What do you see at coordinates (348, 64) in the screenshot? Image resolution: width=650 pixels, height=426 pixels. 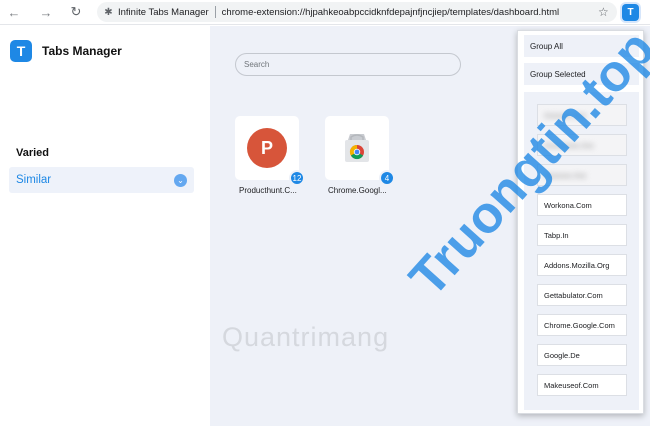 I see `search-input` at bounding box center [348, 64].